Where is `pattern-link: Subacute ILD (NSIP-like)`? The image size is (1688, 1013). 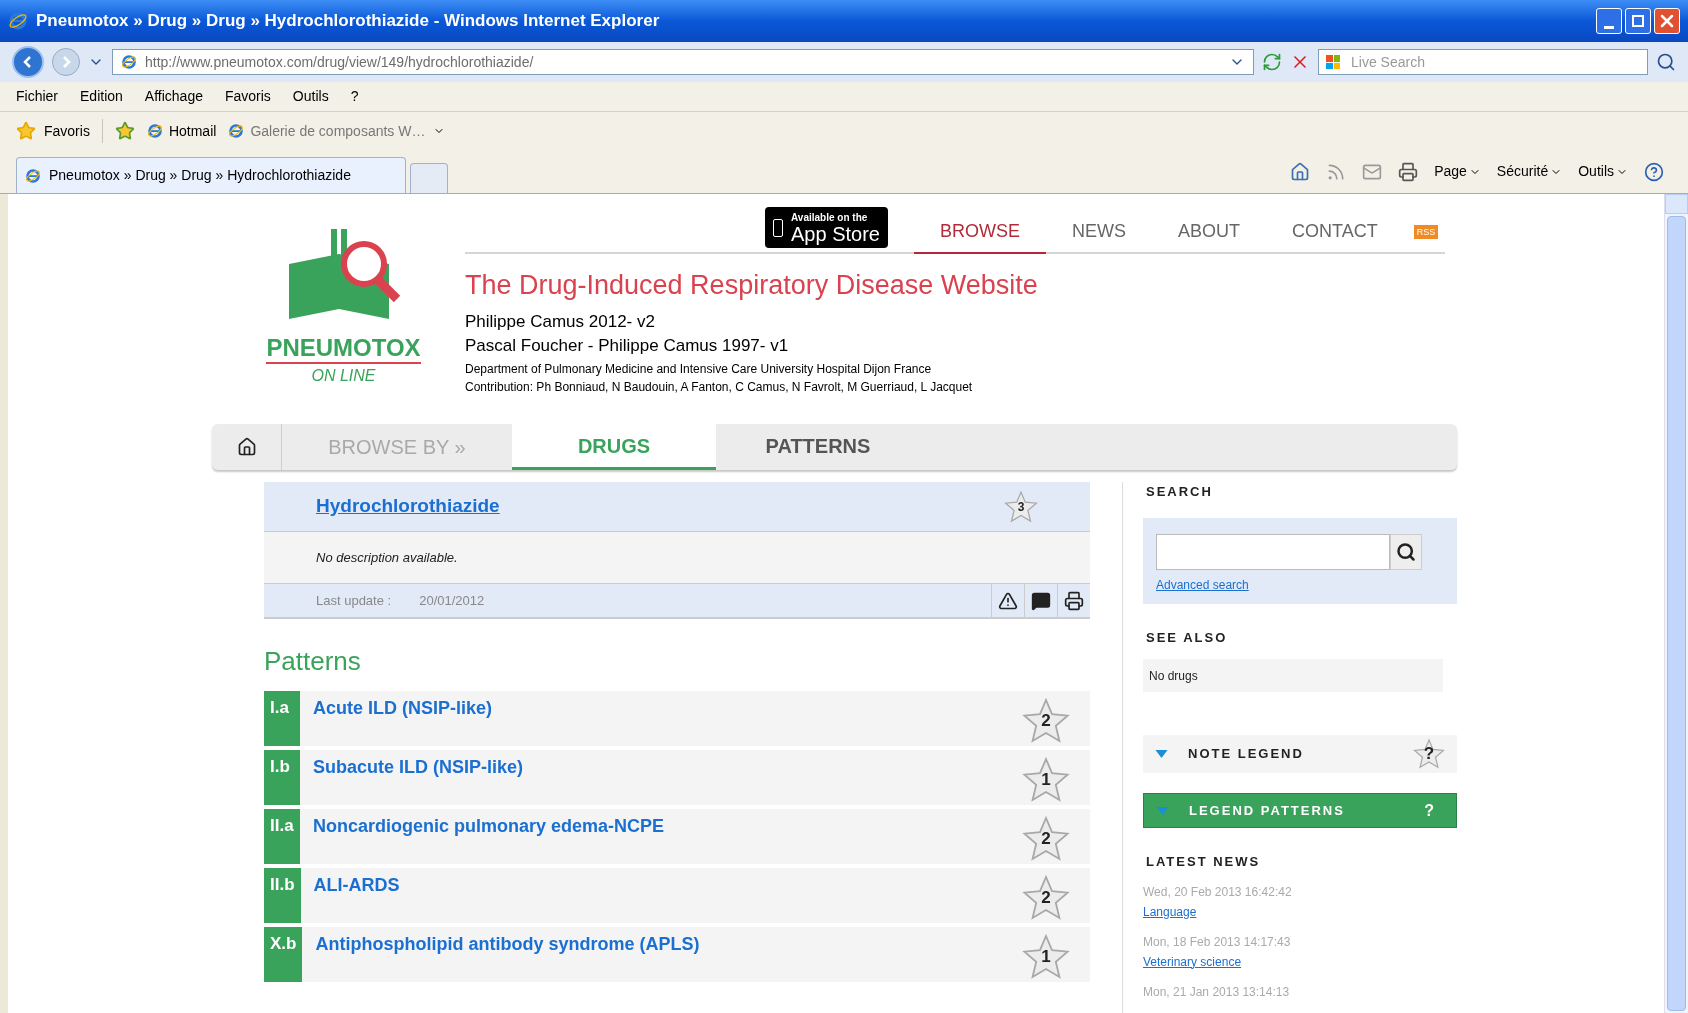
pattern-link: Subacute ILD (NSIP-like) is located at coordinates (418, 767).